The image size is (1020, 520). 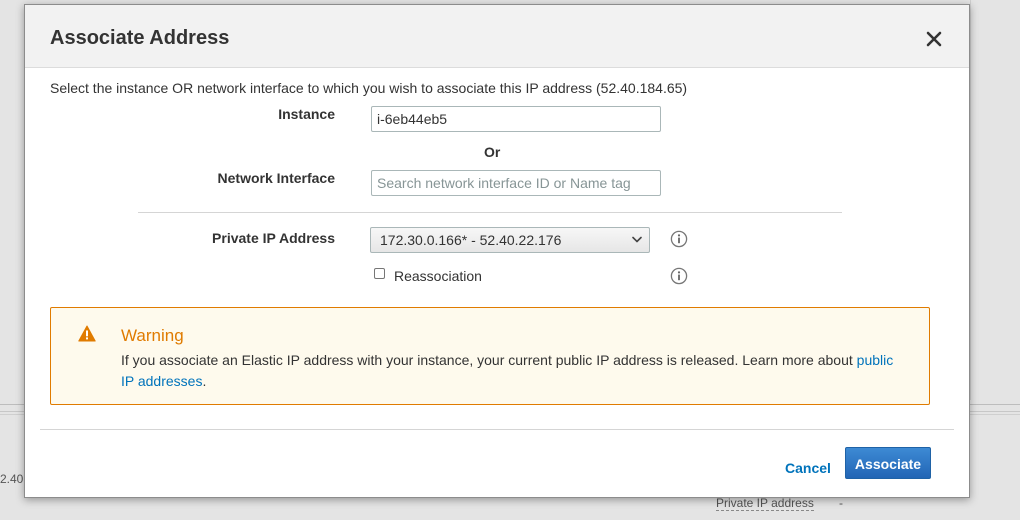 I want to click on network-interface-search-input, so click(x=516, y=183).